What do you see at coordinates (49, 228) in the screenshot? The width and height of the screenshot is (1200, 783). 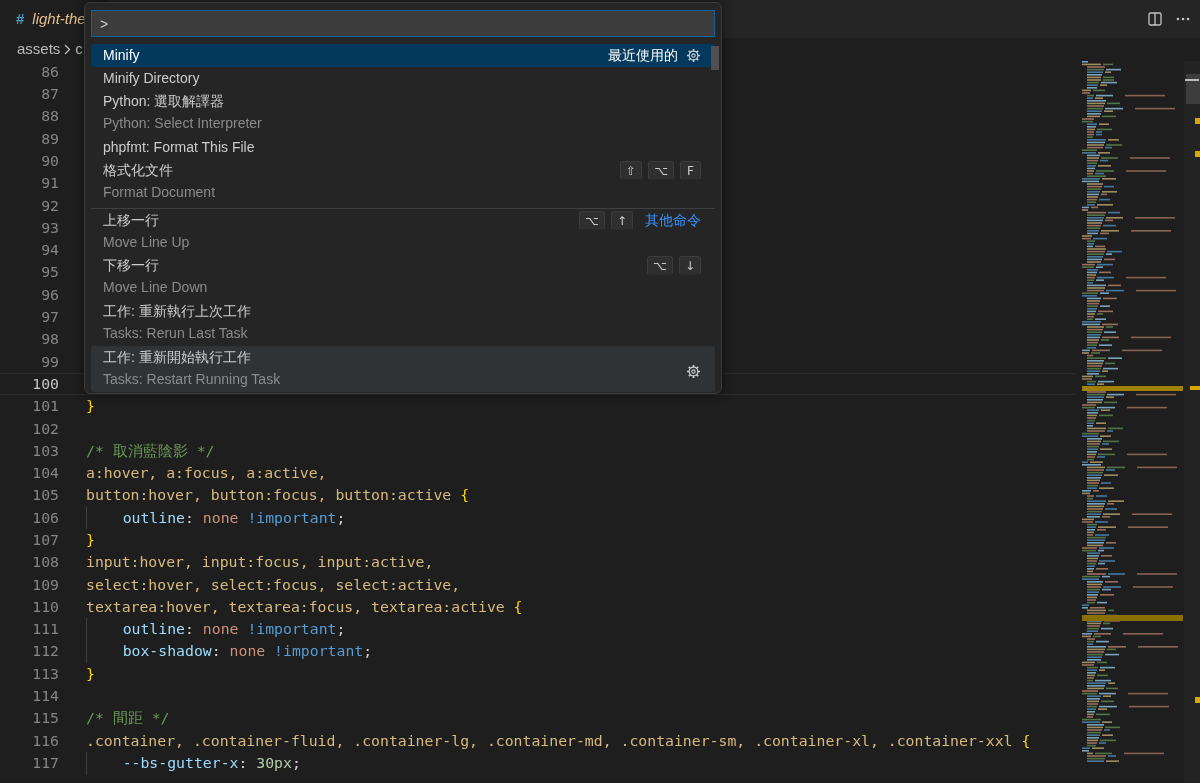 I see `line-number: 93` at bounding box center [49, 228].